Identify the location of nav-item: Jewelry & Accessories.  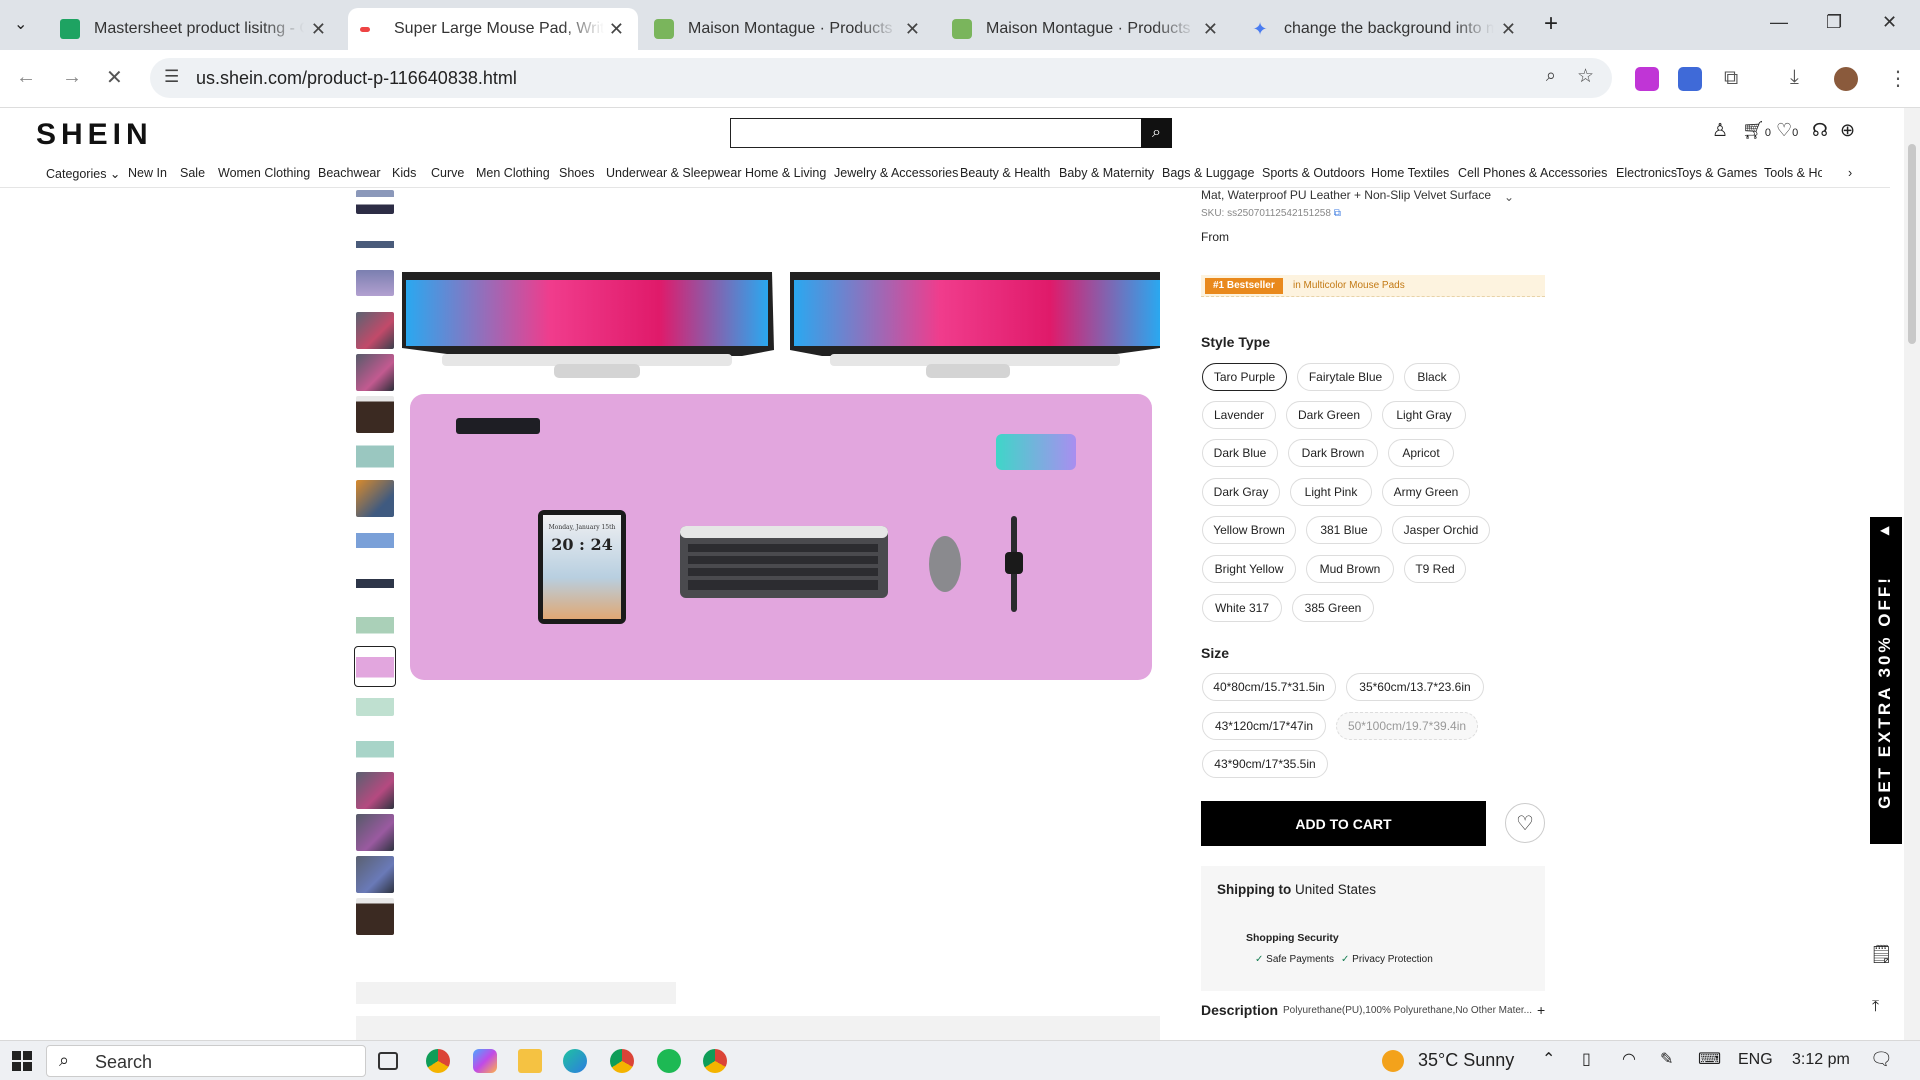
(896, 173).